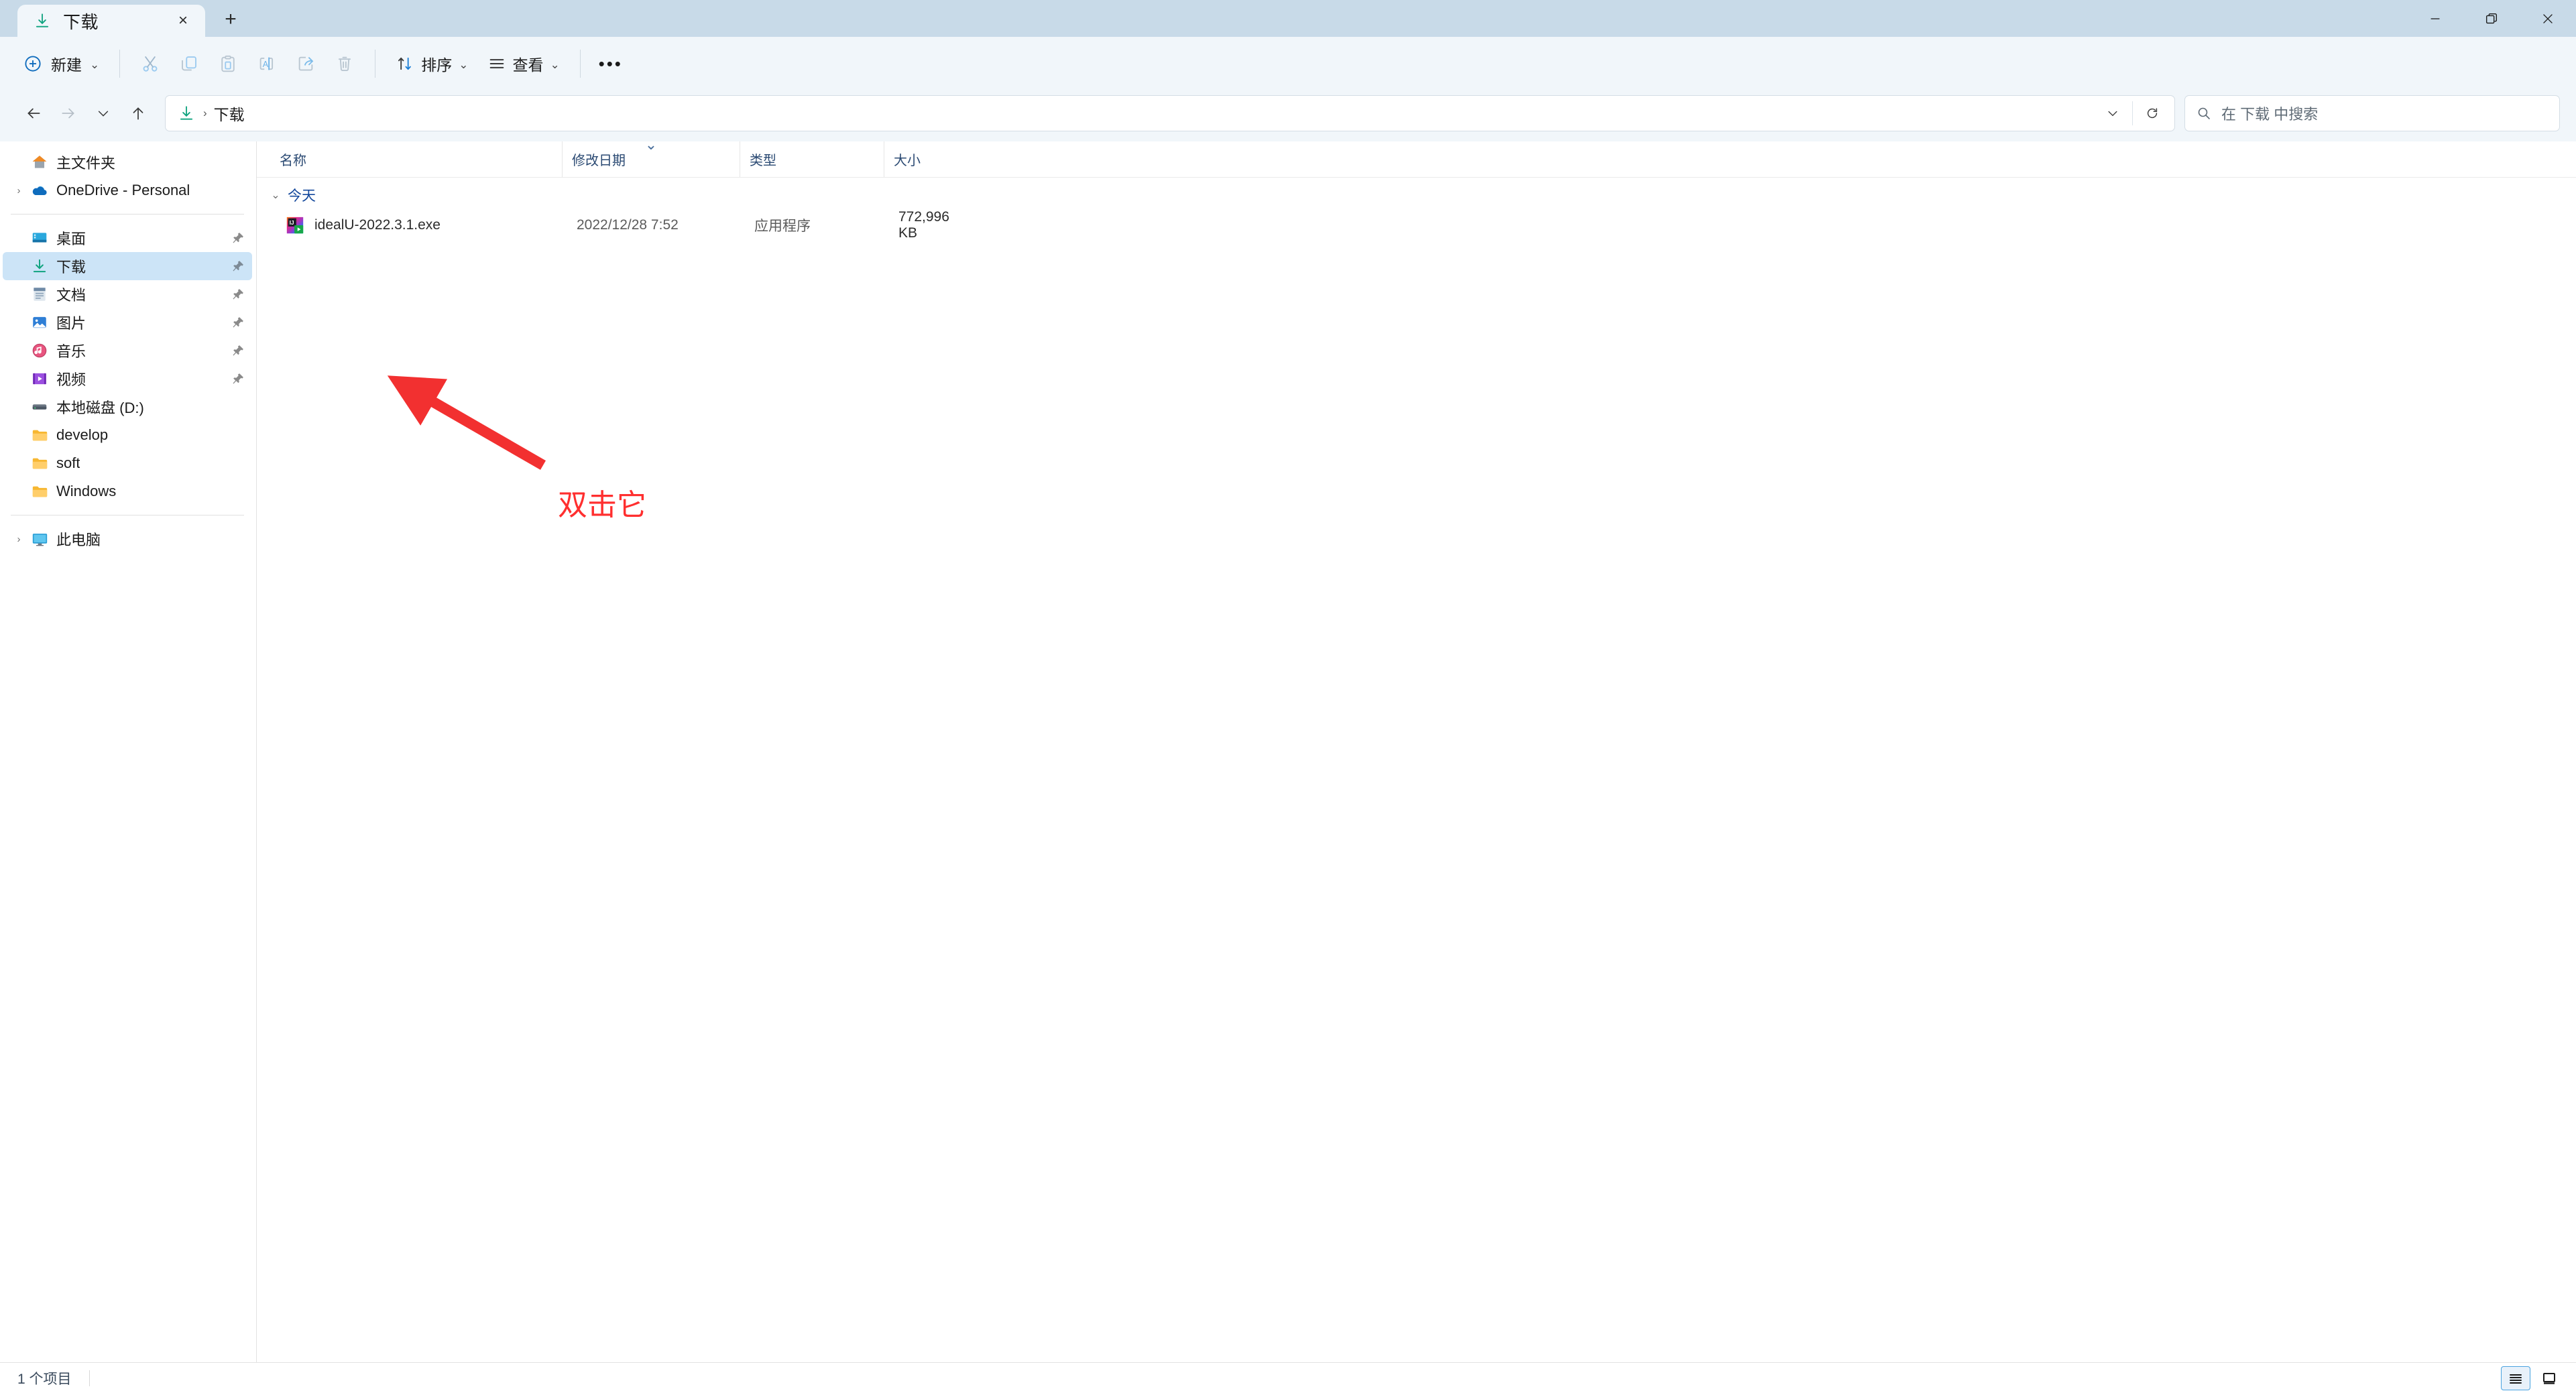  What do you see at coordinates (189, 64) in the screenshot?
I see `copy-icon` at bounding box center [189, 64].